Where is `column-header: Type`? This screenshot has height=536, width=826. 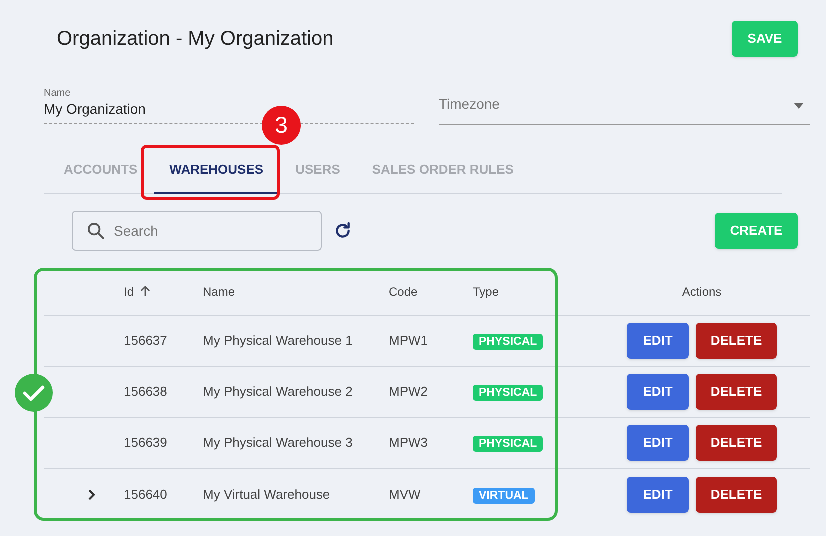 column-header: Type is located at coordinates (486, 291).